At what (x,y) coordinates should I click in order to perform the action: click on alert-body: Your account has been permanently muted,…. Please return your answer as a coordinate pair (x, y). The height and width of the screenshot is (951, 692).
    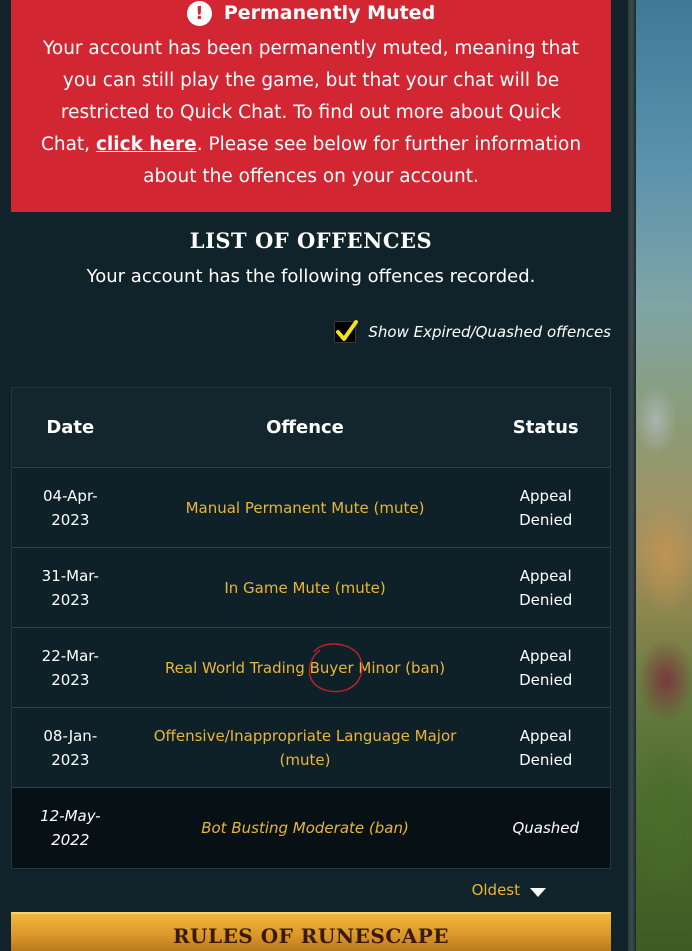
    Looking at the image, I should click on (311, 113).